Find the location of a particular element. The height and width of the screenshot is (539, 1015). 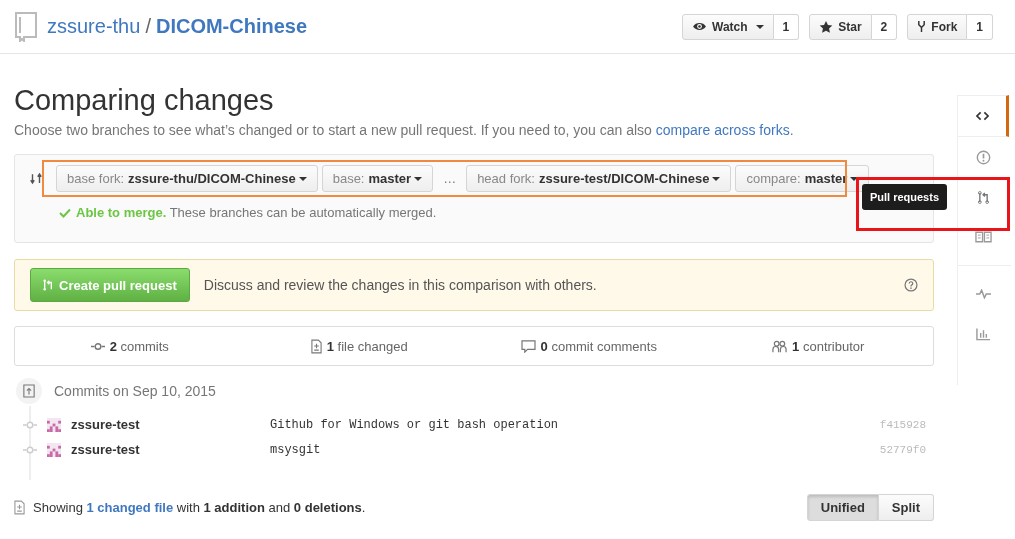

eye-icon is located at coordinates (699, 26).